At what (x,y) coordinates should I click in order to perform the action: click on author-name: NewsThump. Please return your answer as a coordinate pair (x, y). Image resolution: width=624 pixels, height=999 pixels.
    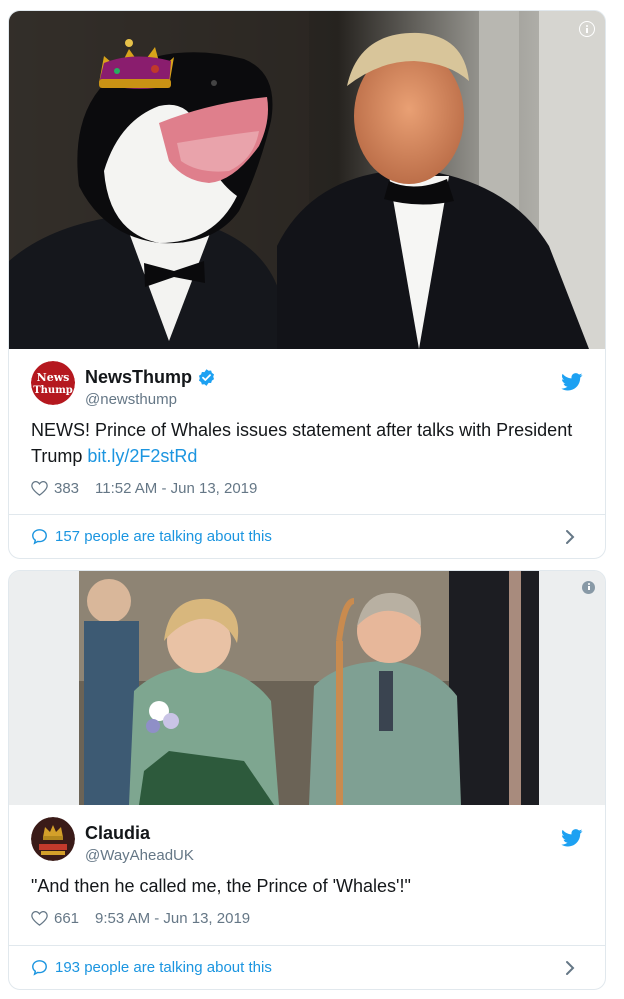
    Looking at the image, I should click on (138, 377).